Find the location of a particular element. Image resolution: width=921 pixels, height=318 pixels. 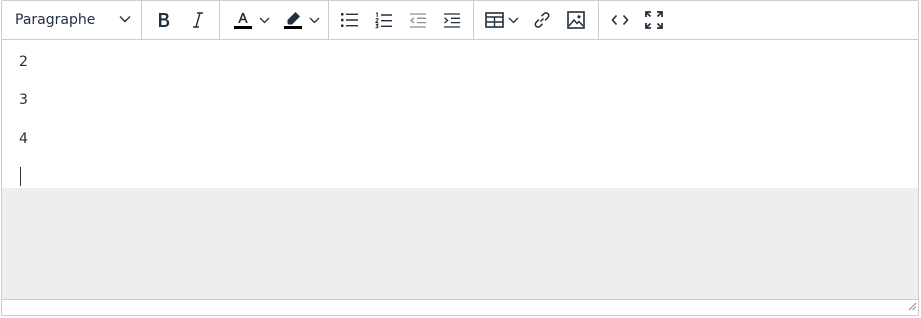

paragraph: 4 is located at coordinates (23, 139).